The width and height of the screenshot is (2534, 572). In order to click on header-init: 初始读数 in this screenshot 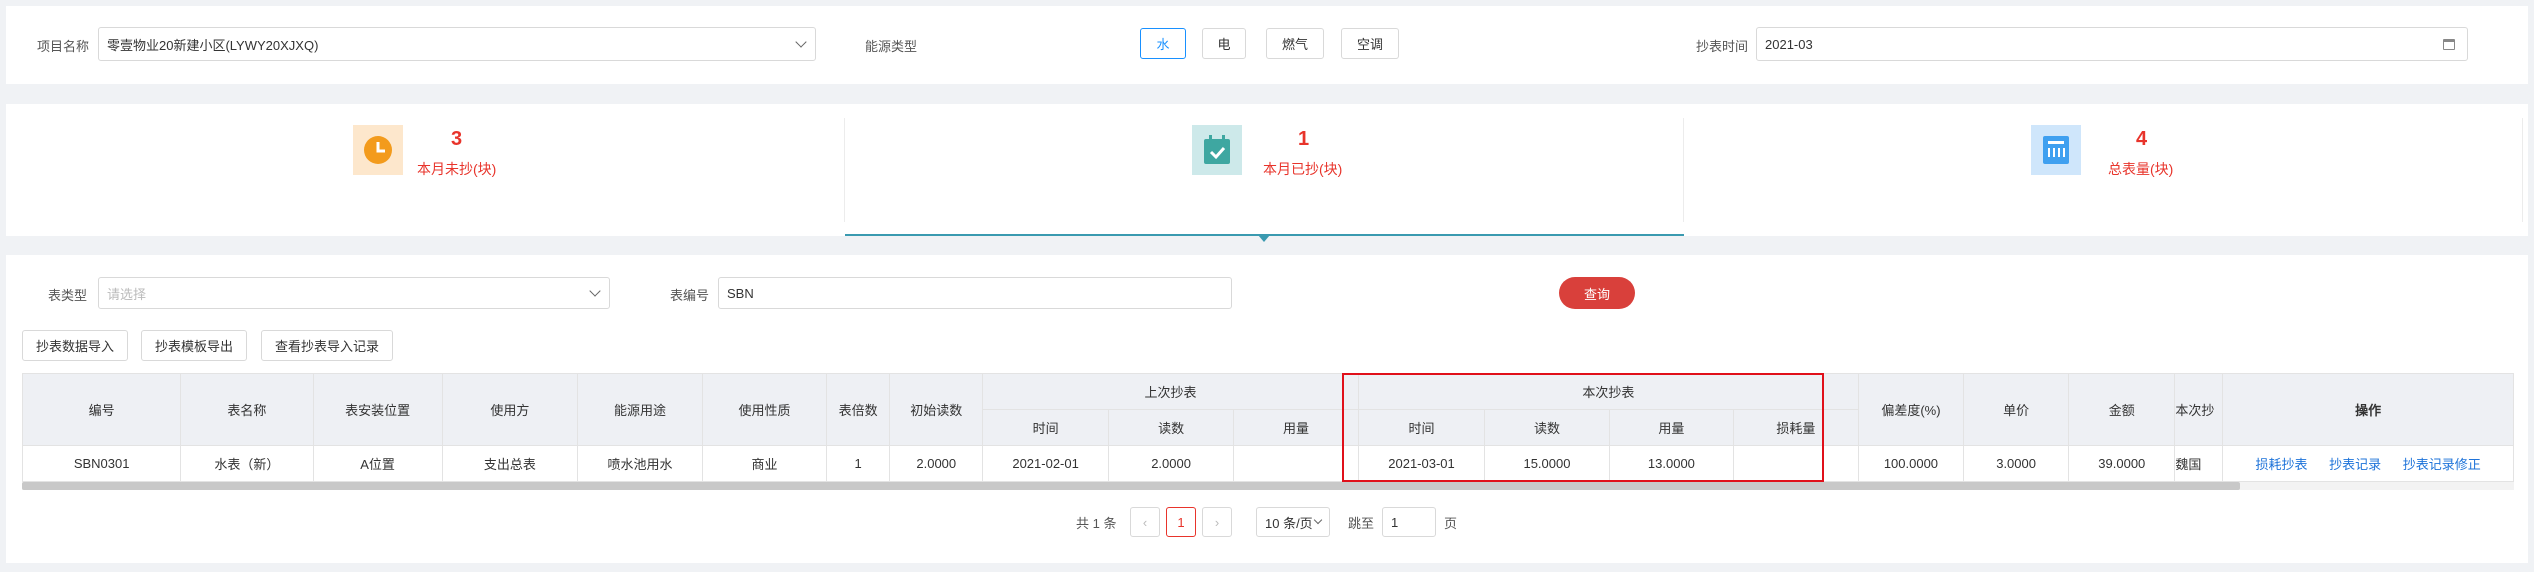, I will do `click(936, 409)`.